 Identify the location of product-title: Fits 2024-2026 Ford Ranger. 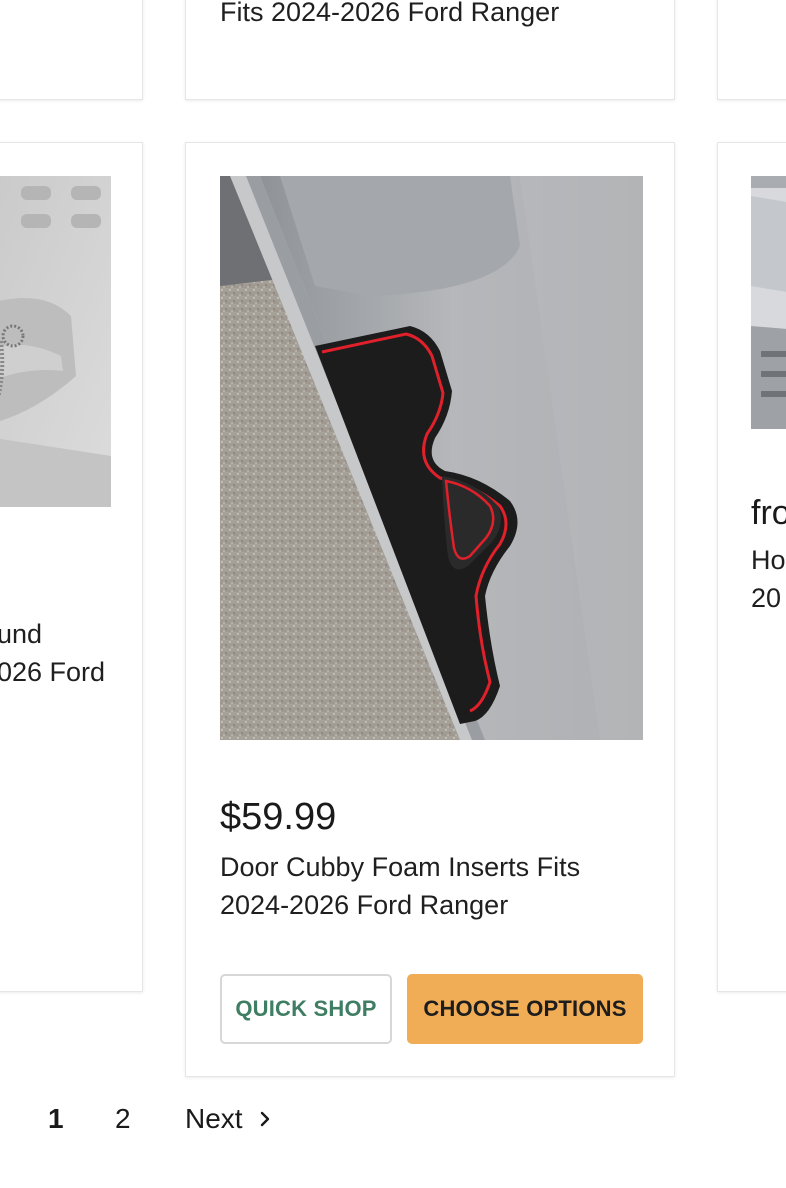
(389, 15).